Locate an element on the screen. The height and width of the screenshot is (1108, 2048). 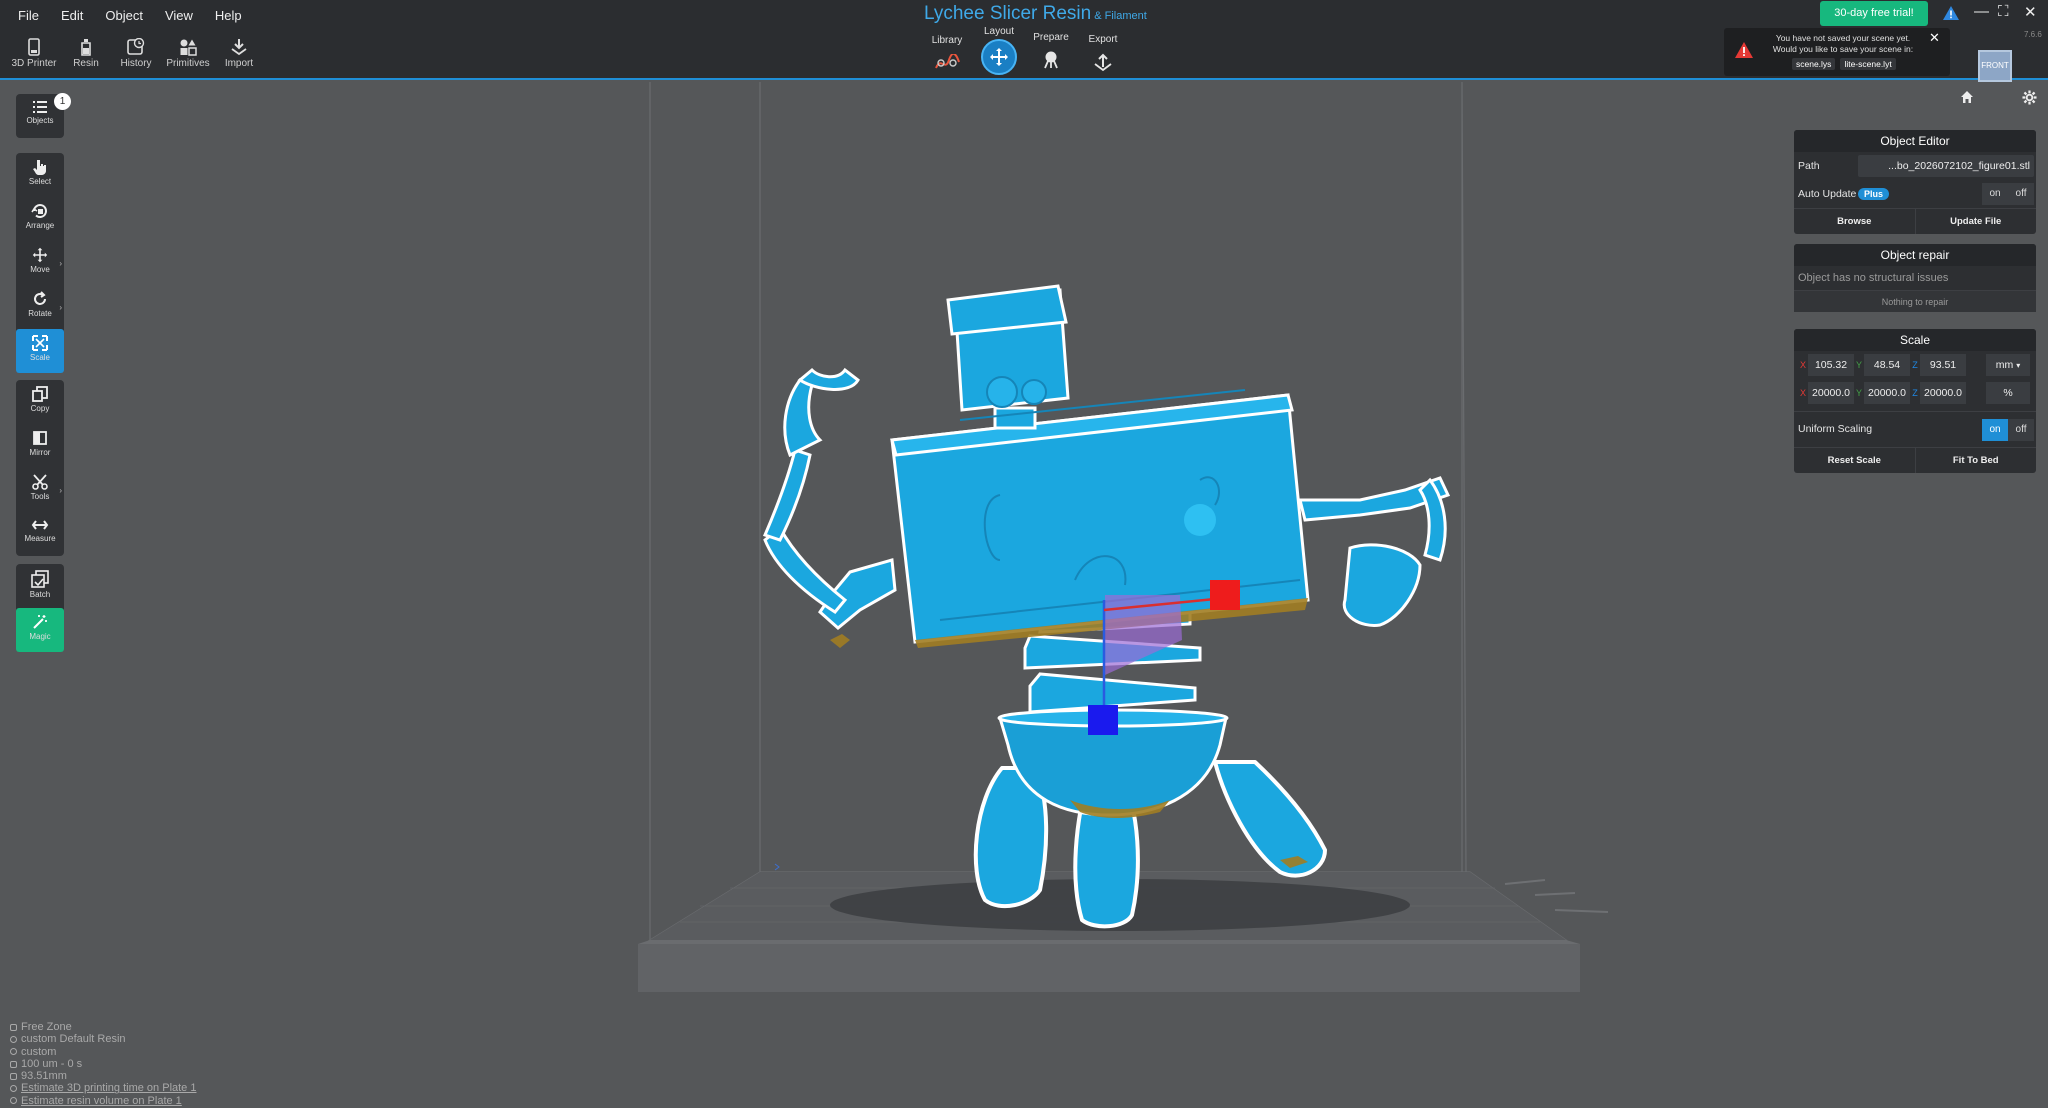
estimate-time-link: Estimate 3D printing time on Plate 1 is located at coordinates (108, 1088).